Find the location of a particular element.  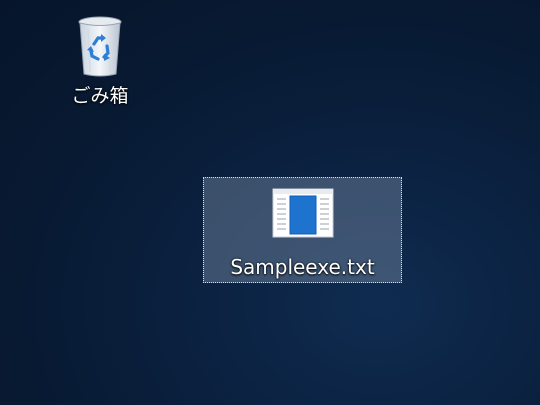

file-sampleexe-shortcut: Sampleexe.txt is located at coordinates (302, 230).